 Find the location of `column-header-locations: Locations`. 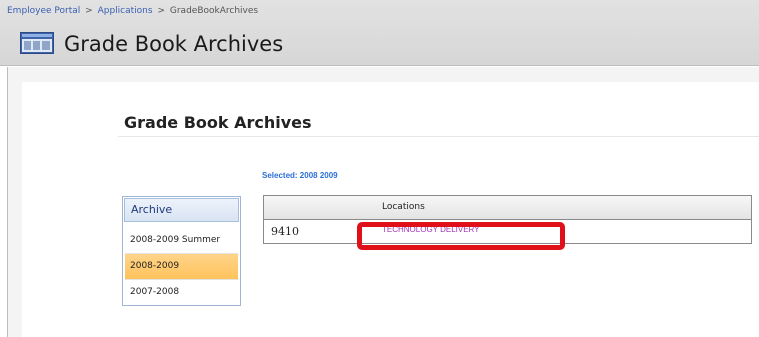

column-header-locations: Locations is located at coordinates (403, 207).